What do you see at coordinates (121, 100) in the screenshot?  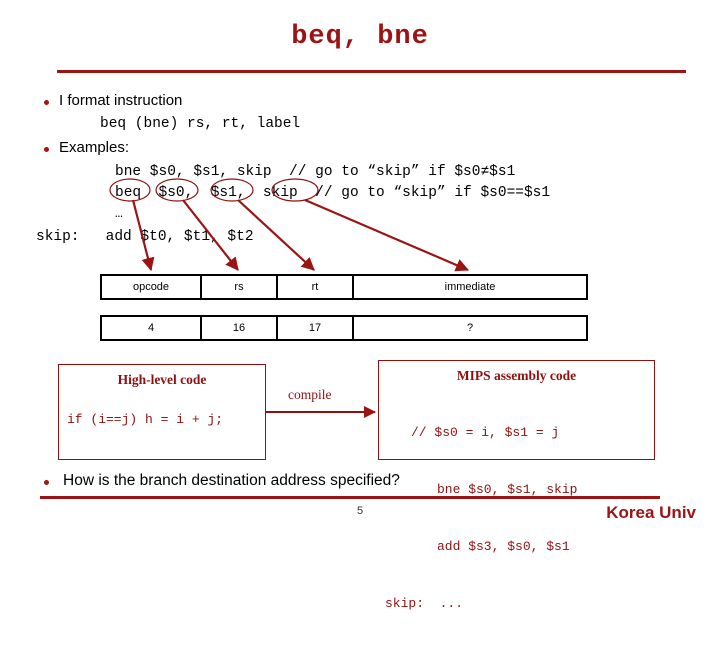 I see `bullet-label-i-format: I format instruction` at bounding box center [121, 100].